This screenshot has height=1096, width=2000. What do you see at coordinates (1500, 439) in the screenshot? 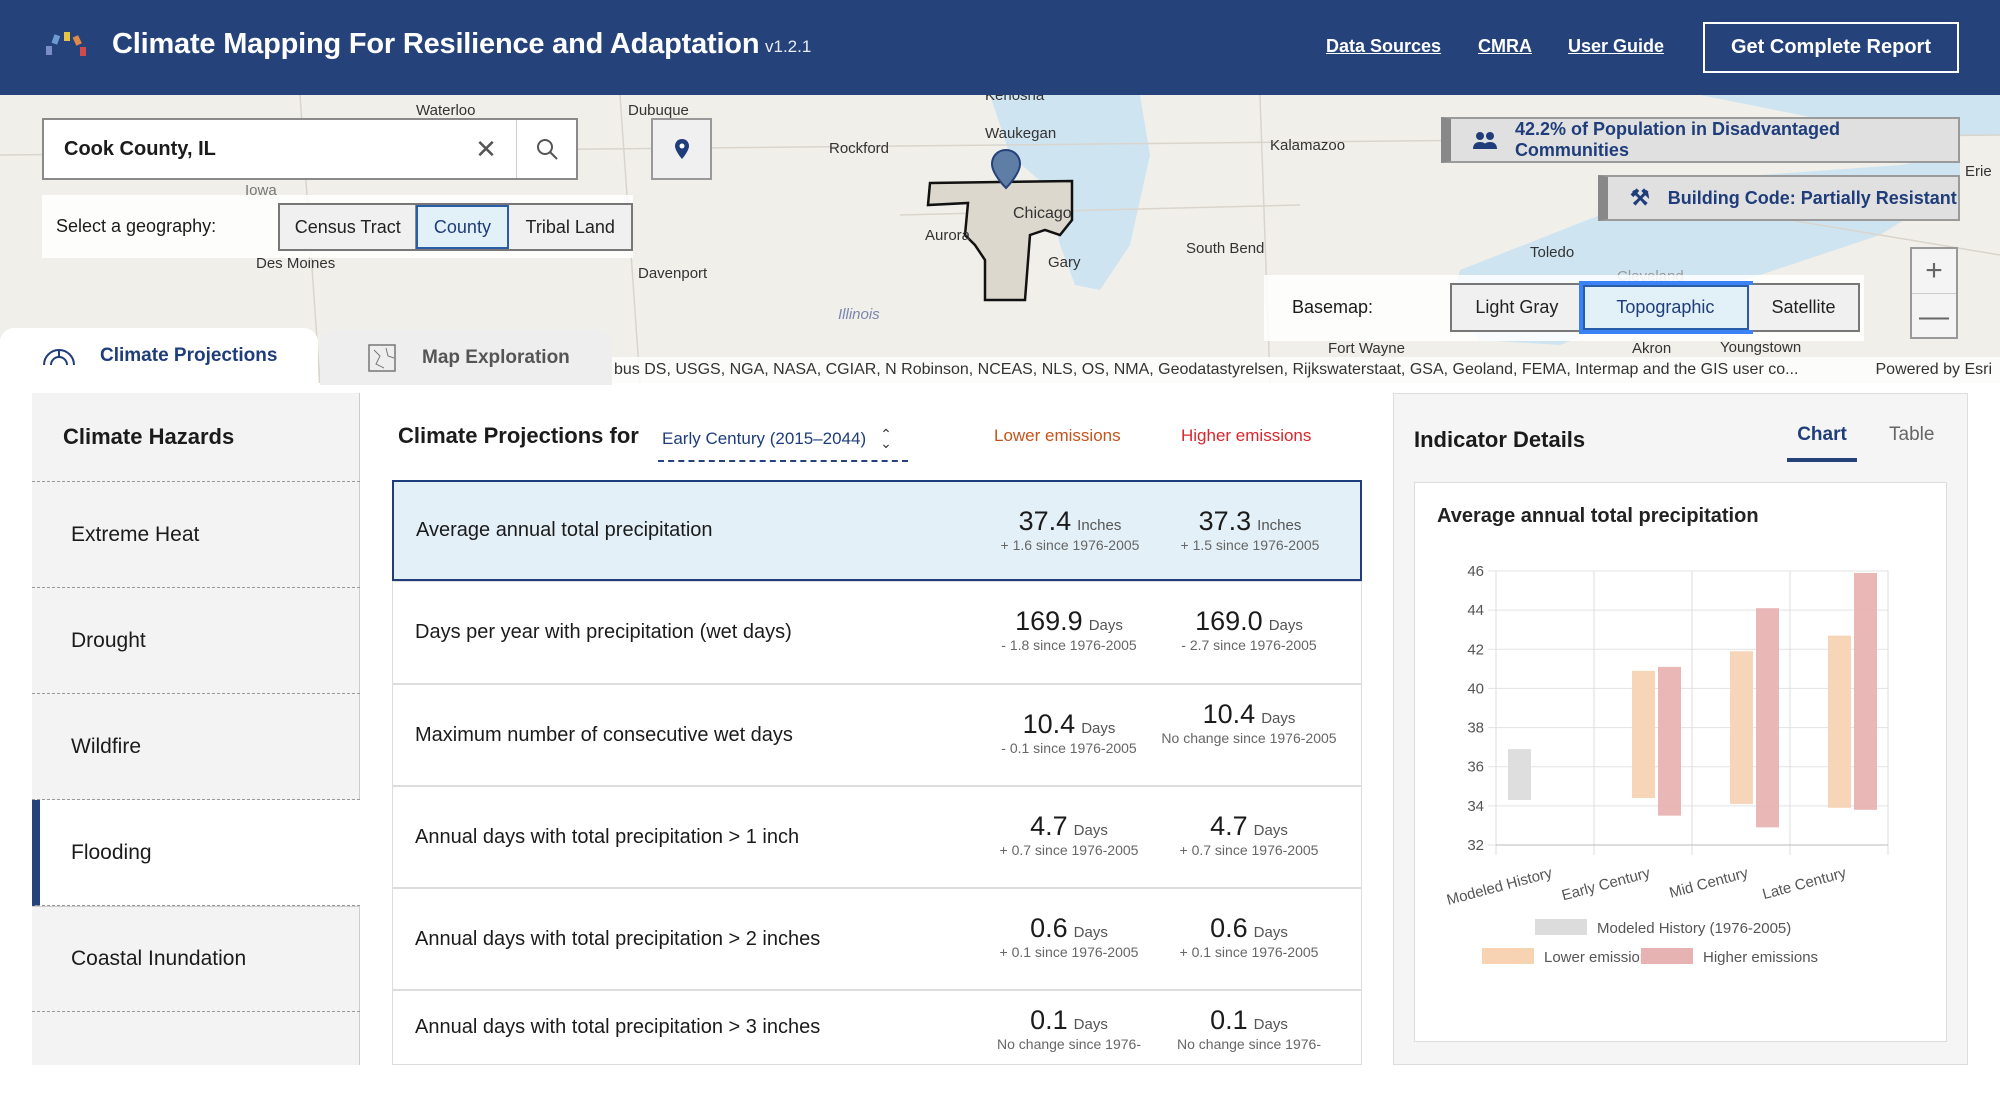
I see `indicator-details-title: Indicator Details` at bounding box center [1500, 439].